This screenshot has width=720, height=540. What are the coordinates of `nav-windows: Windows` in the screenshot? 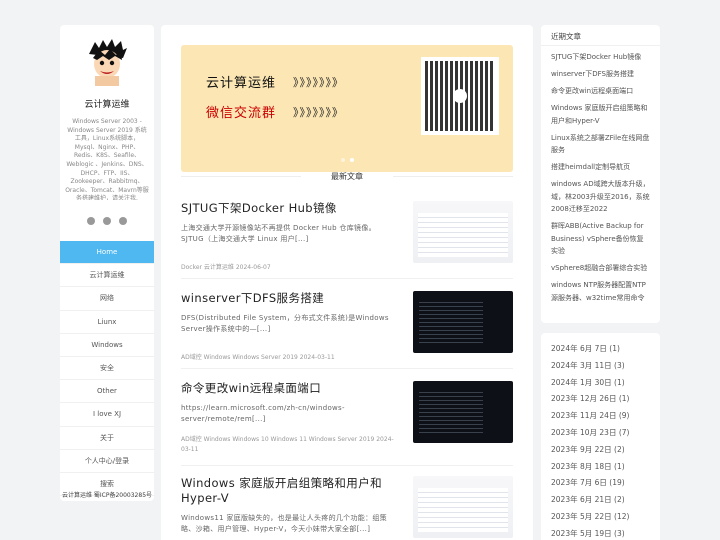 It's located at (107, 345).